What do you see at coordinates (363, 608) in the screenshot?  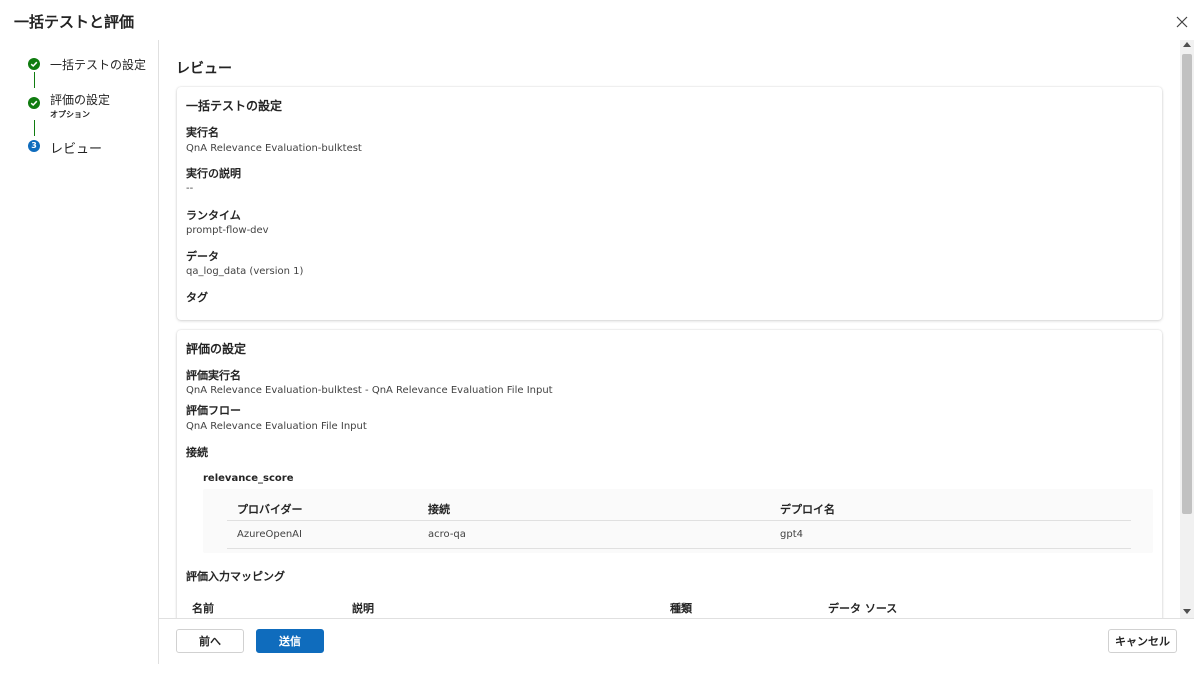 I see `column-header: 説明` at bounding box center [363, 608].